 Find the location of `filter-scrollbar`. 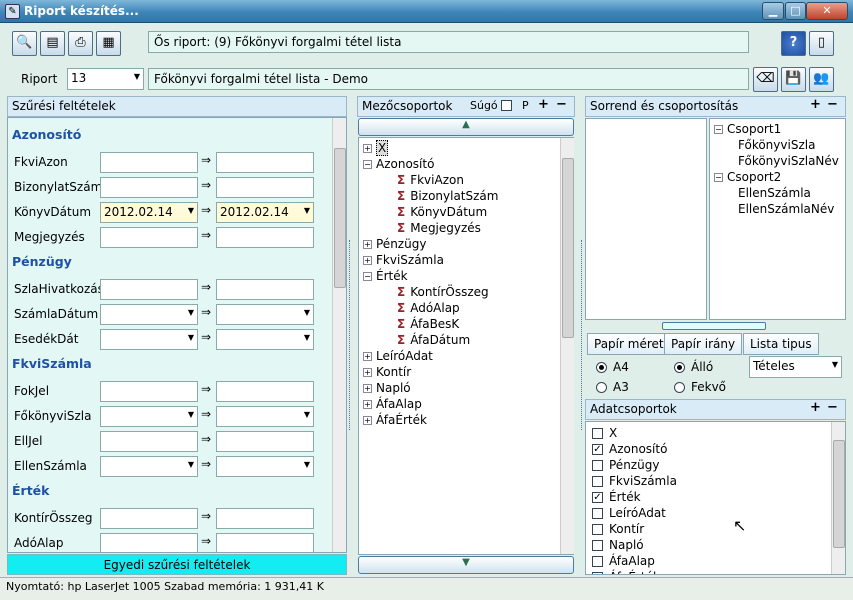

filter-scrollbar is located at coordinates (339, 335).